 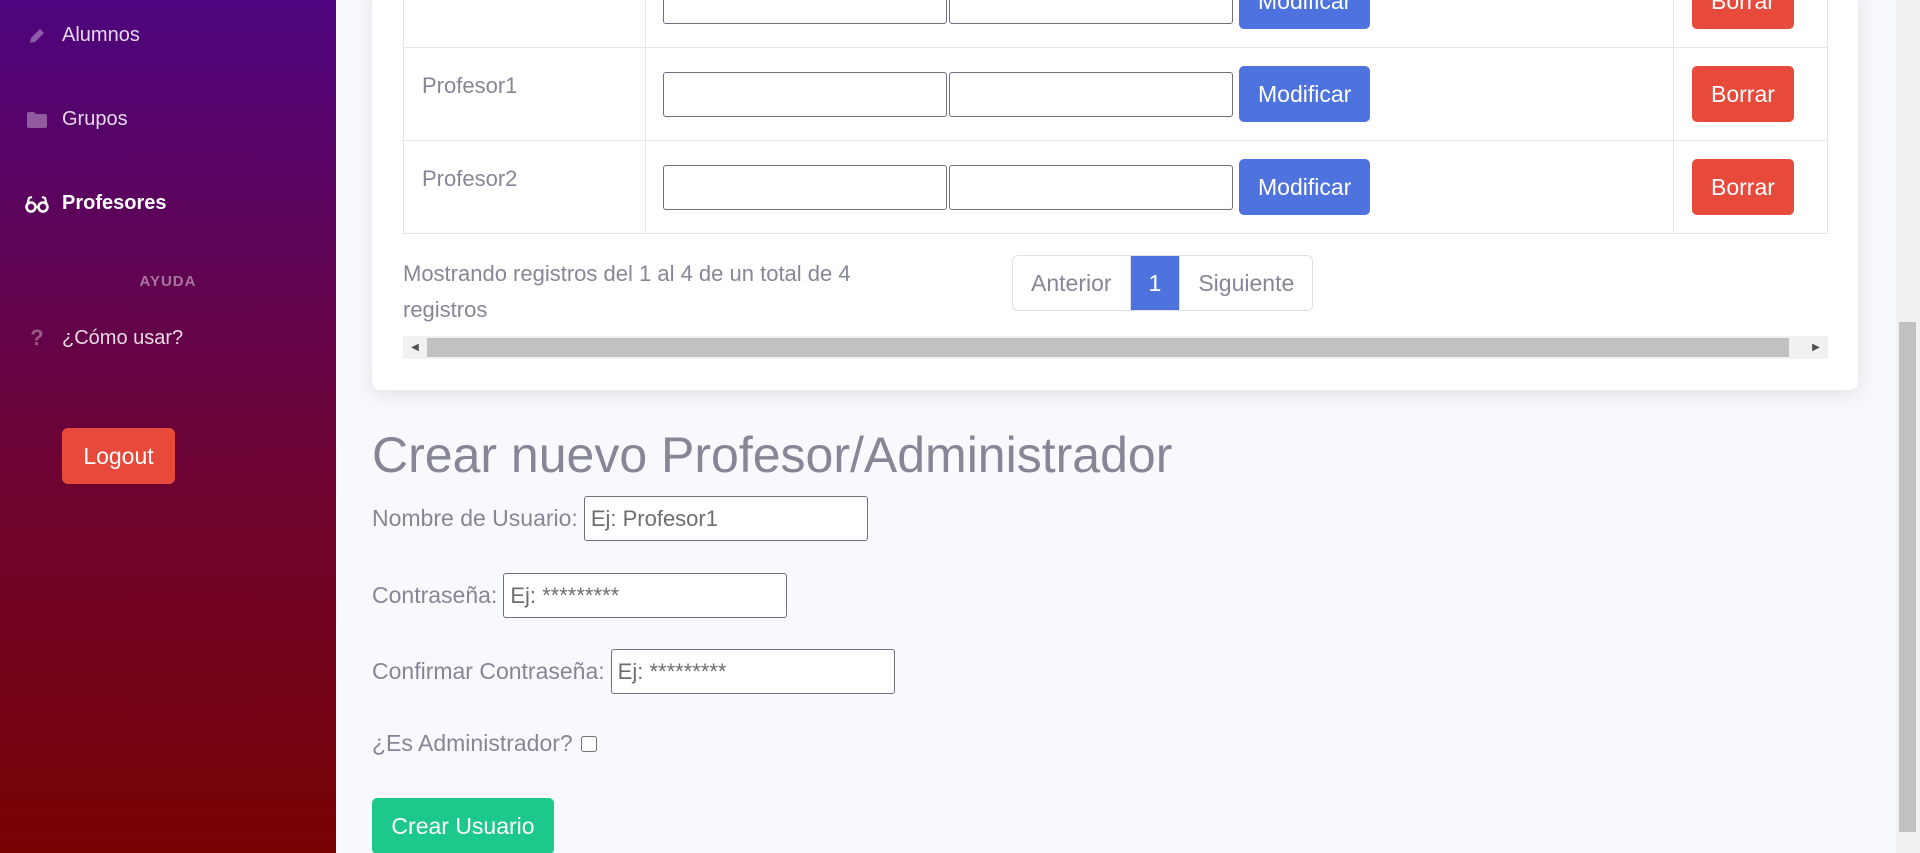 I want to click on password-row: Contraseña:, so click(x=580, y=595).